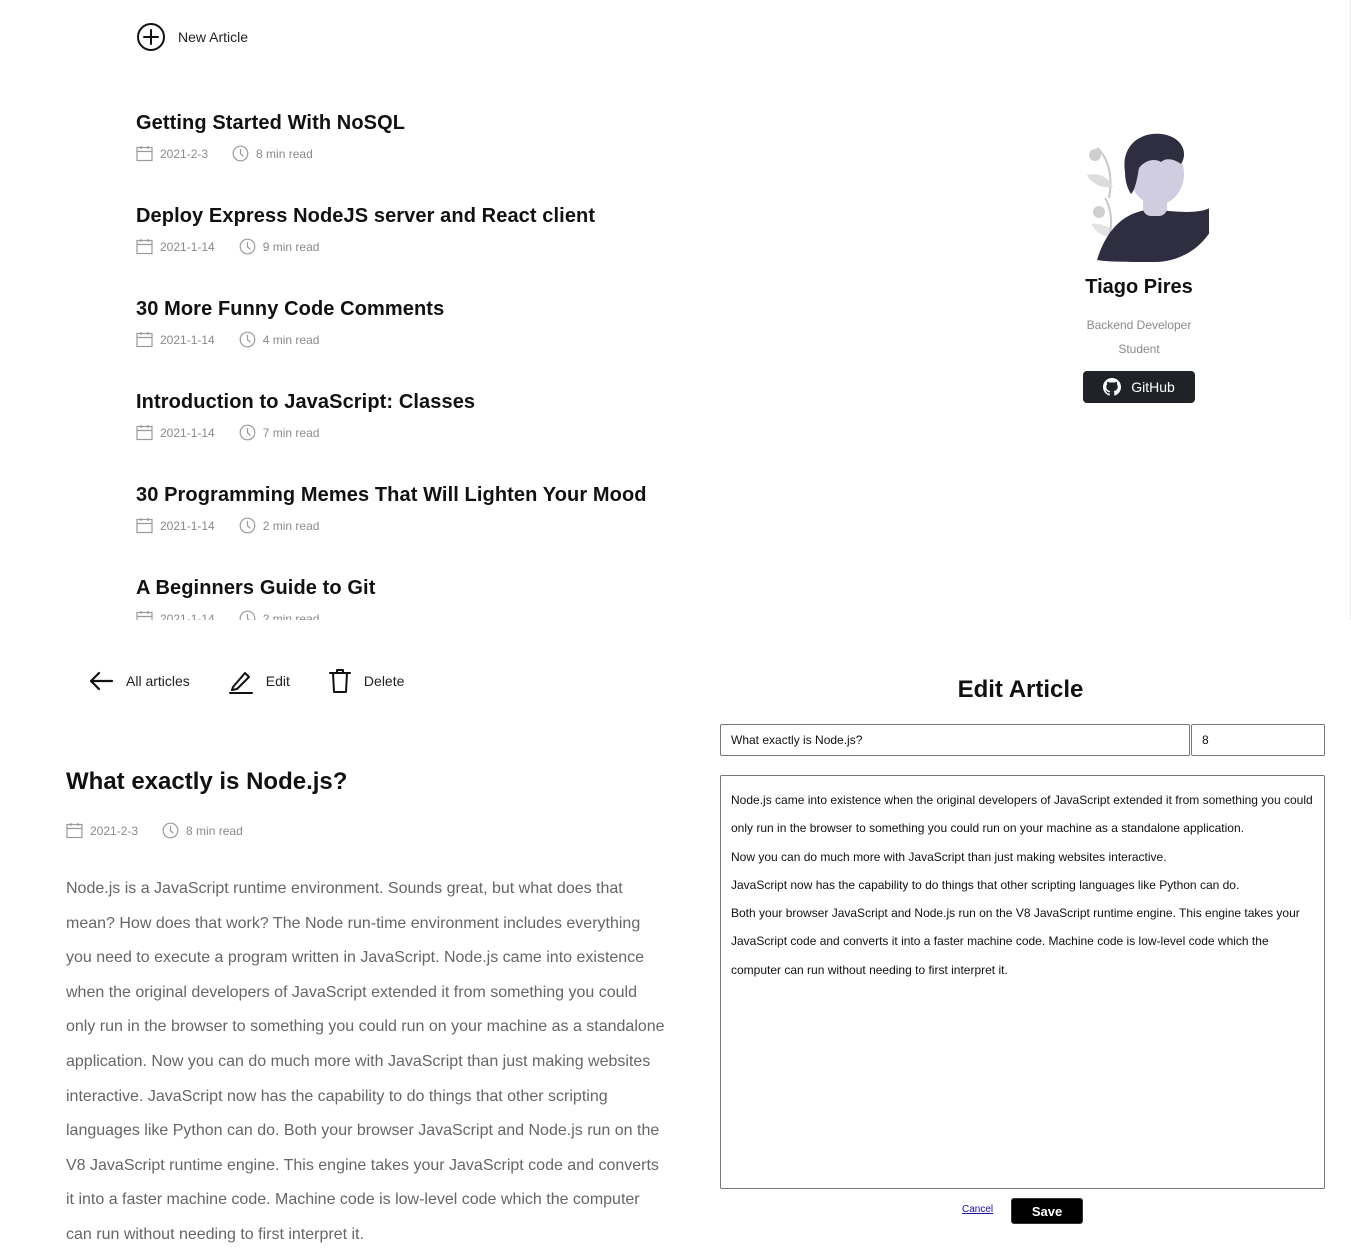 This screenshot has width=1351, height=1254. I want to click on author-role: Backend Developer Student, so click(1139, 337).